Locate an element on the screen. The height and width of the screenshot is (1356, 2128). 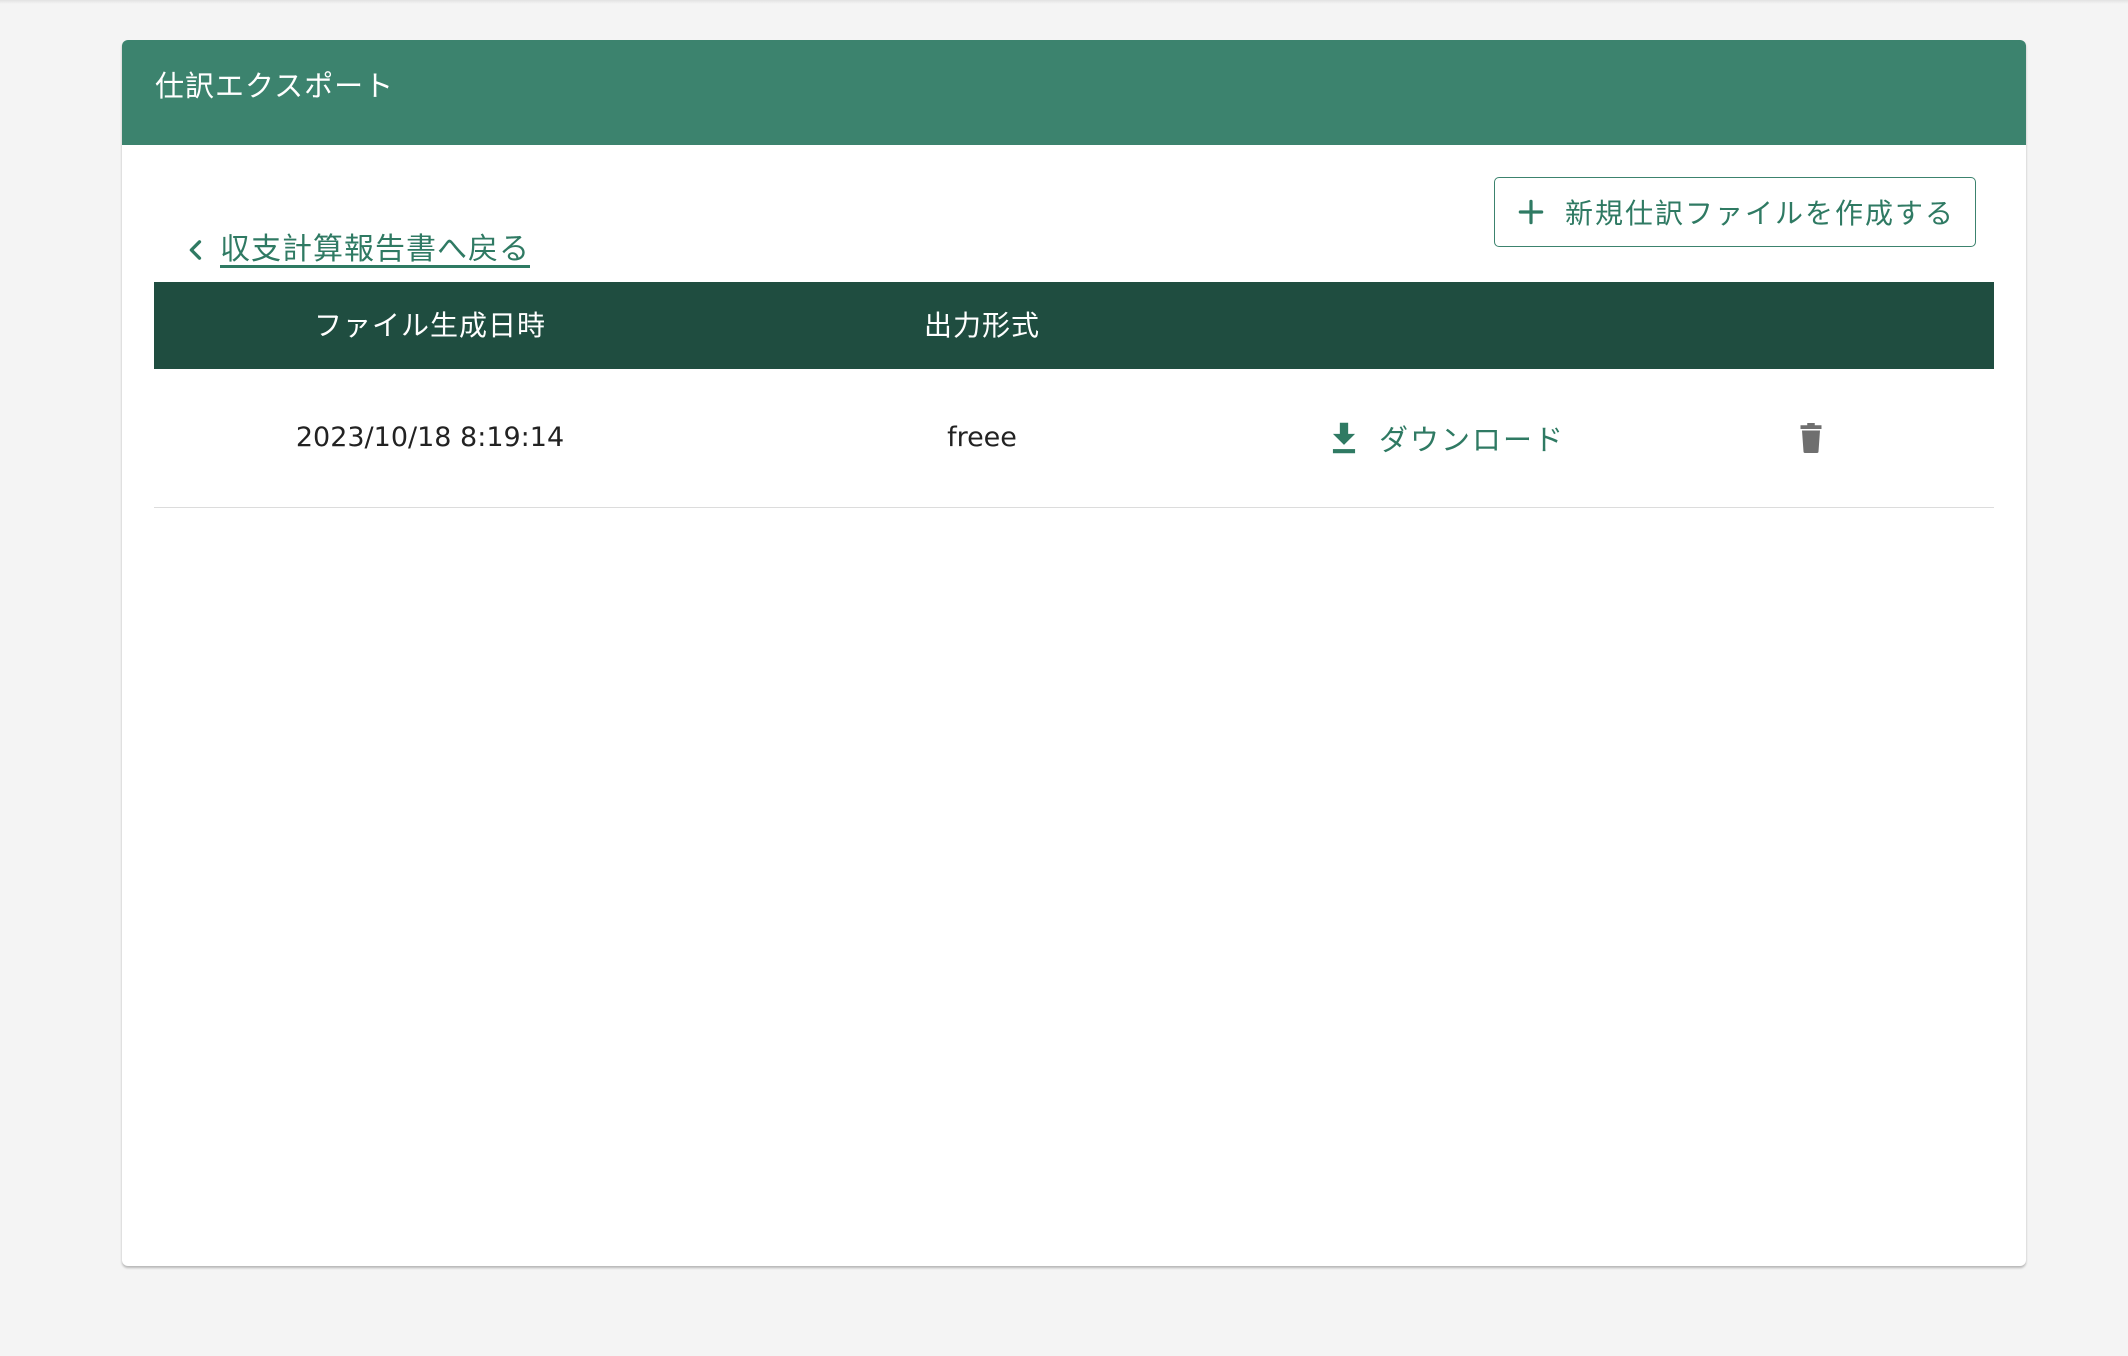
cell-format: freee is located at coordinates (982, 437).